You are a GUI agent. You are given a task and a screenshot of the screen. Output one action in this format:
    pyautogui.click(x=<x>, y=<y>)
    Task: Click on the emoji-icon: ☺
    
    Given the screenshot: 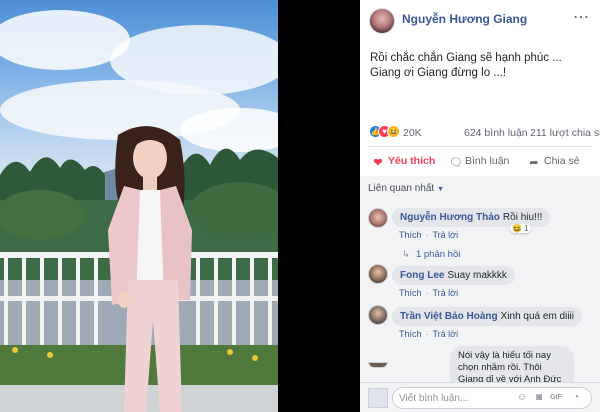 What is the action you would take?
    pyautogui.click(x=522, y=398)
    